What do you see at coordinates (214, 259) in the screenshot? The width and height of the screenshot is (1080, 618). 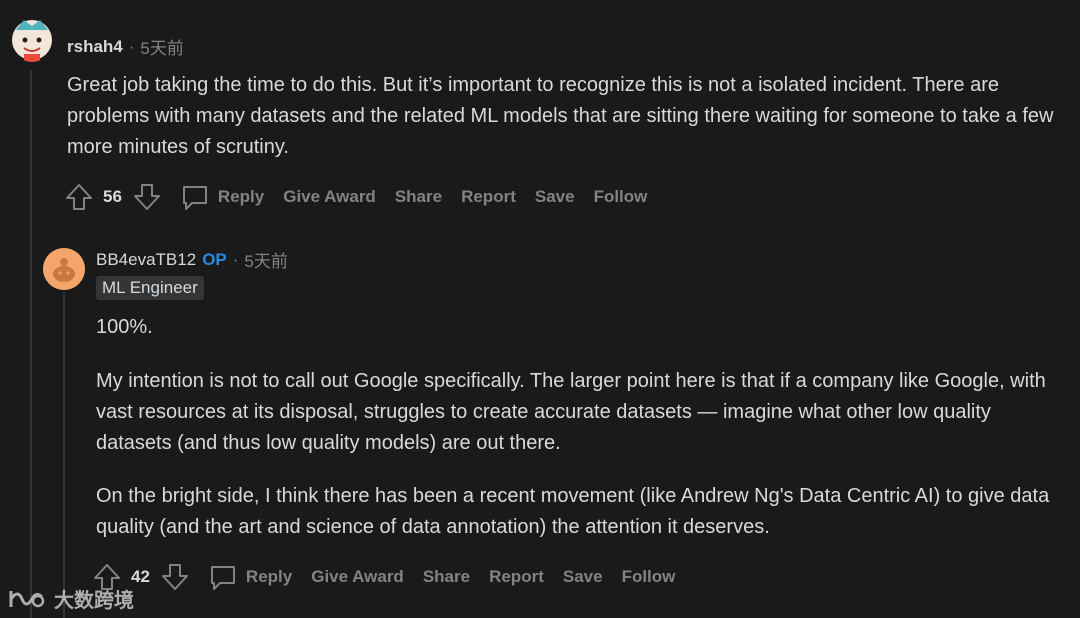 I see `op-badge: OP` at bounding box center [214, 259].